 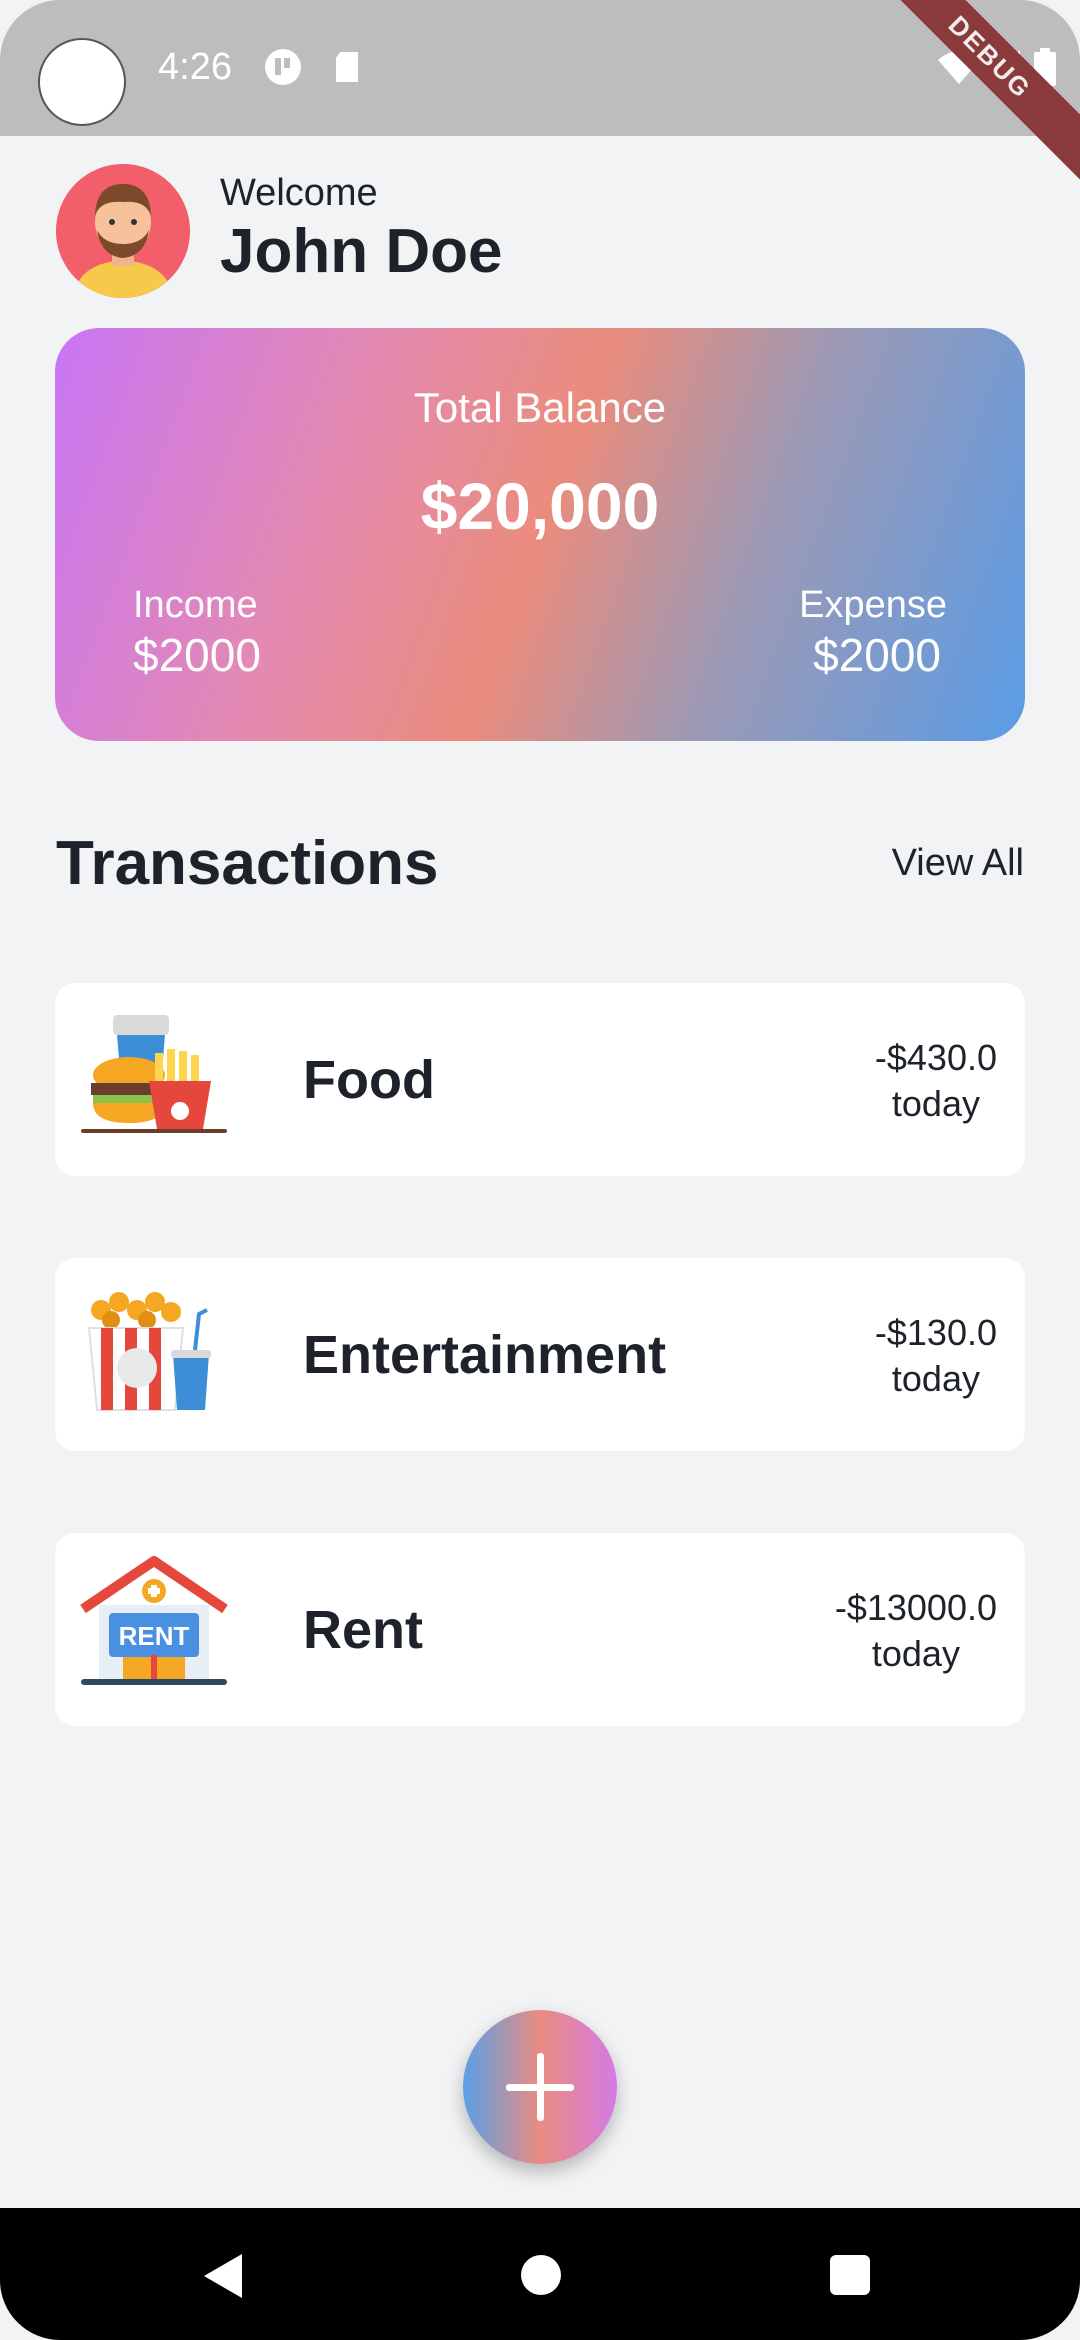 I want to click on income-value: $2000, so click(x=197, y=655).